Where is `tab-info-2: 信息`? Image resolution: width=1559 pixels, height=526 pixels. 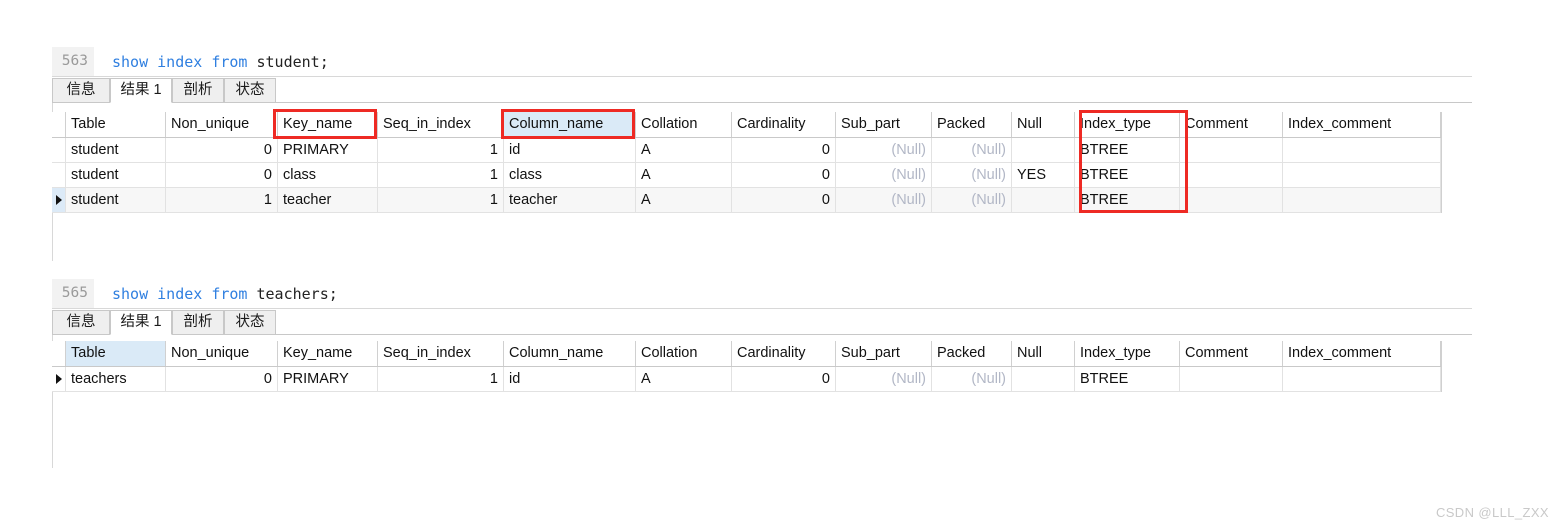
tab-info-2: 信息 is located at coordinates (81, 322).